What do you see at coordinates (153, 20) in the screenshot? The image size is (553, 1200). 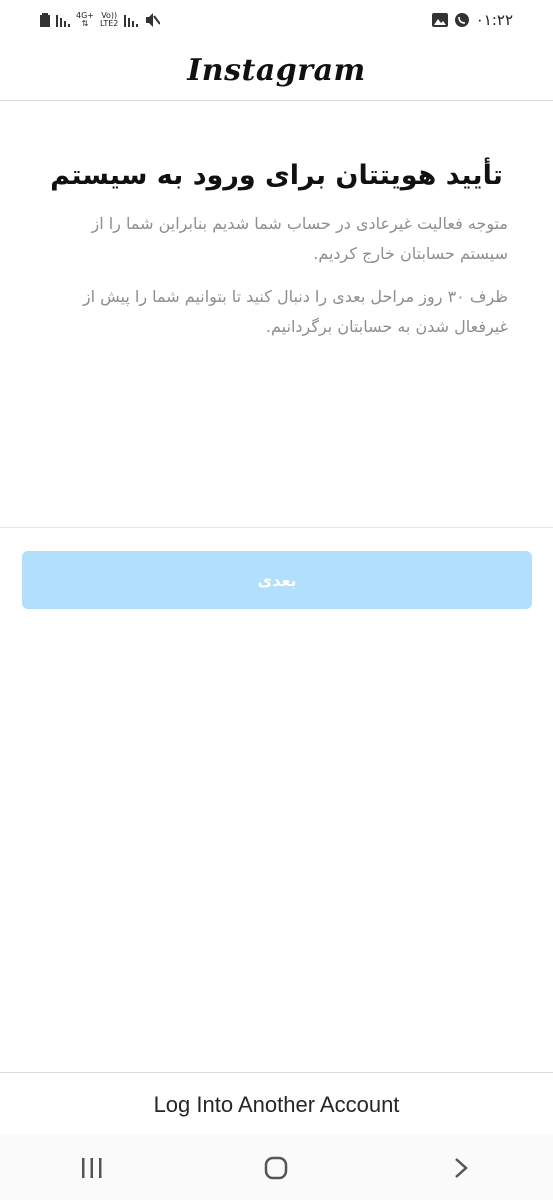 I see `mute-icon` at bounding box center [153, 20].